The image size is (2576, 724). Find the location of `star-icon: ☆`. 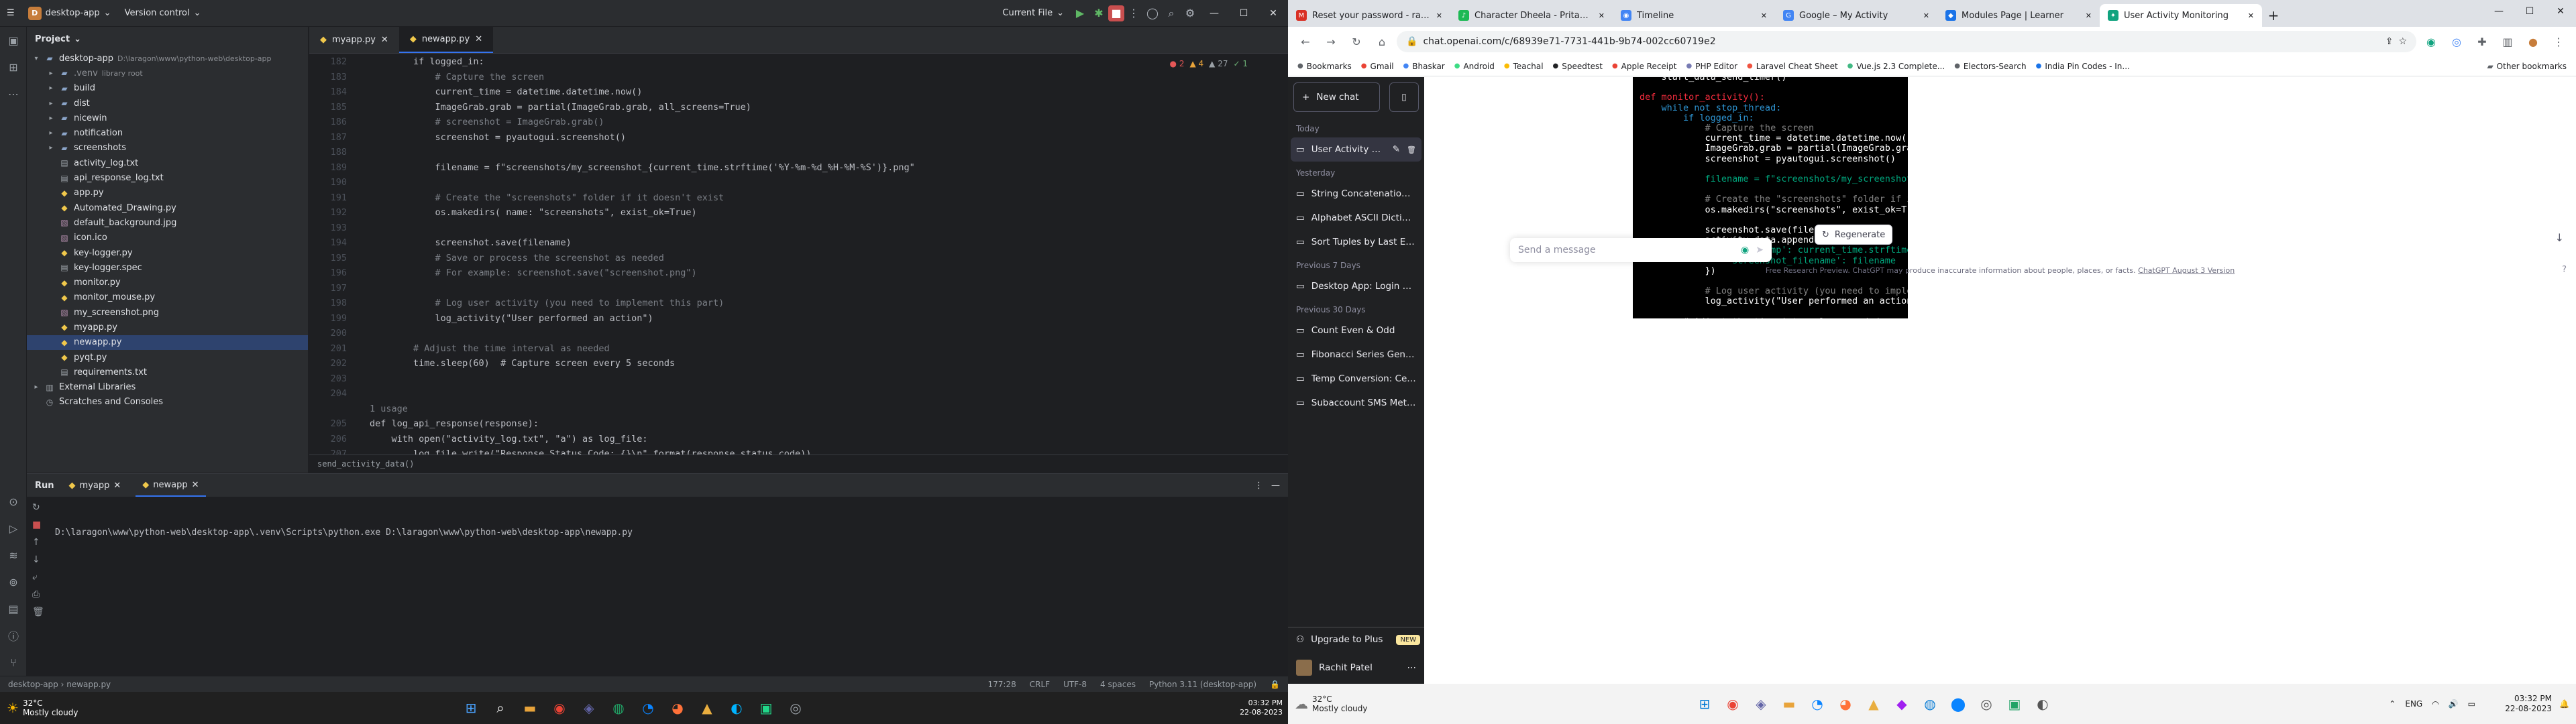

star-icon: ☆ is located at coordinates (2402, 41).